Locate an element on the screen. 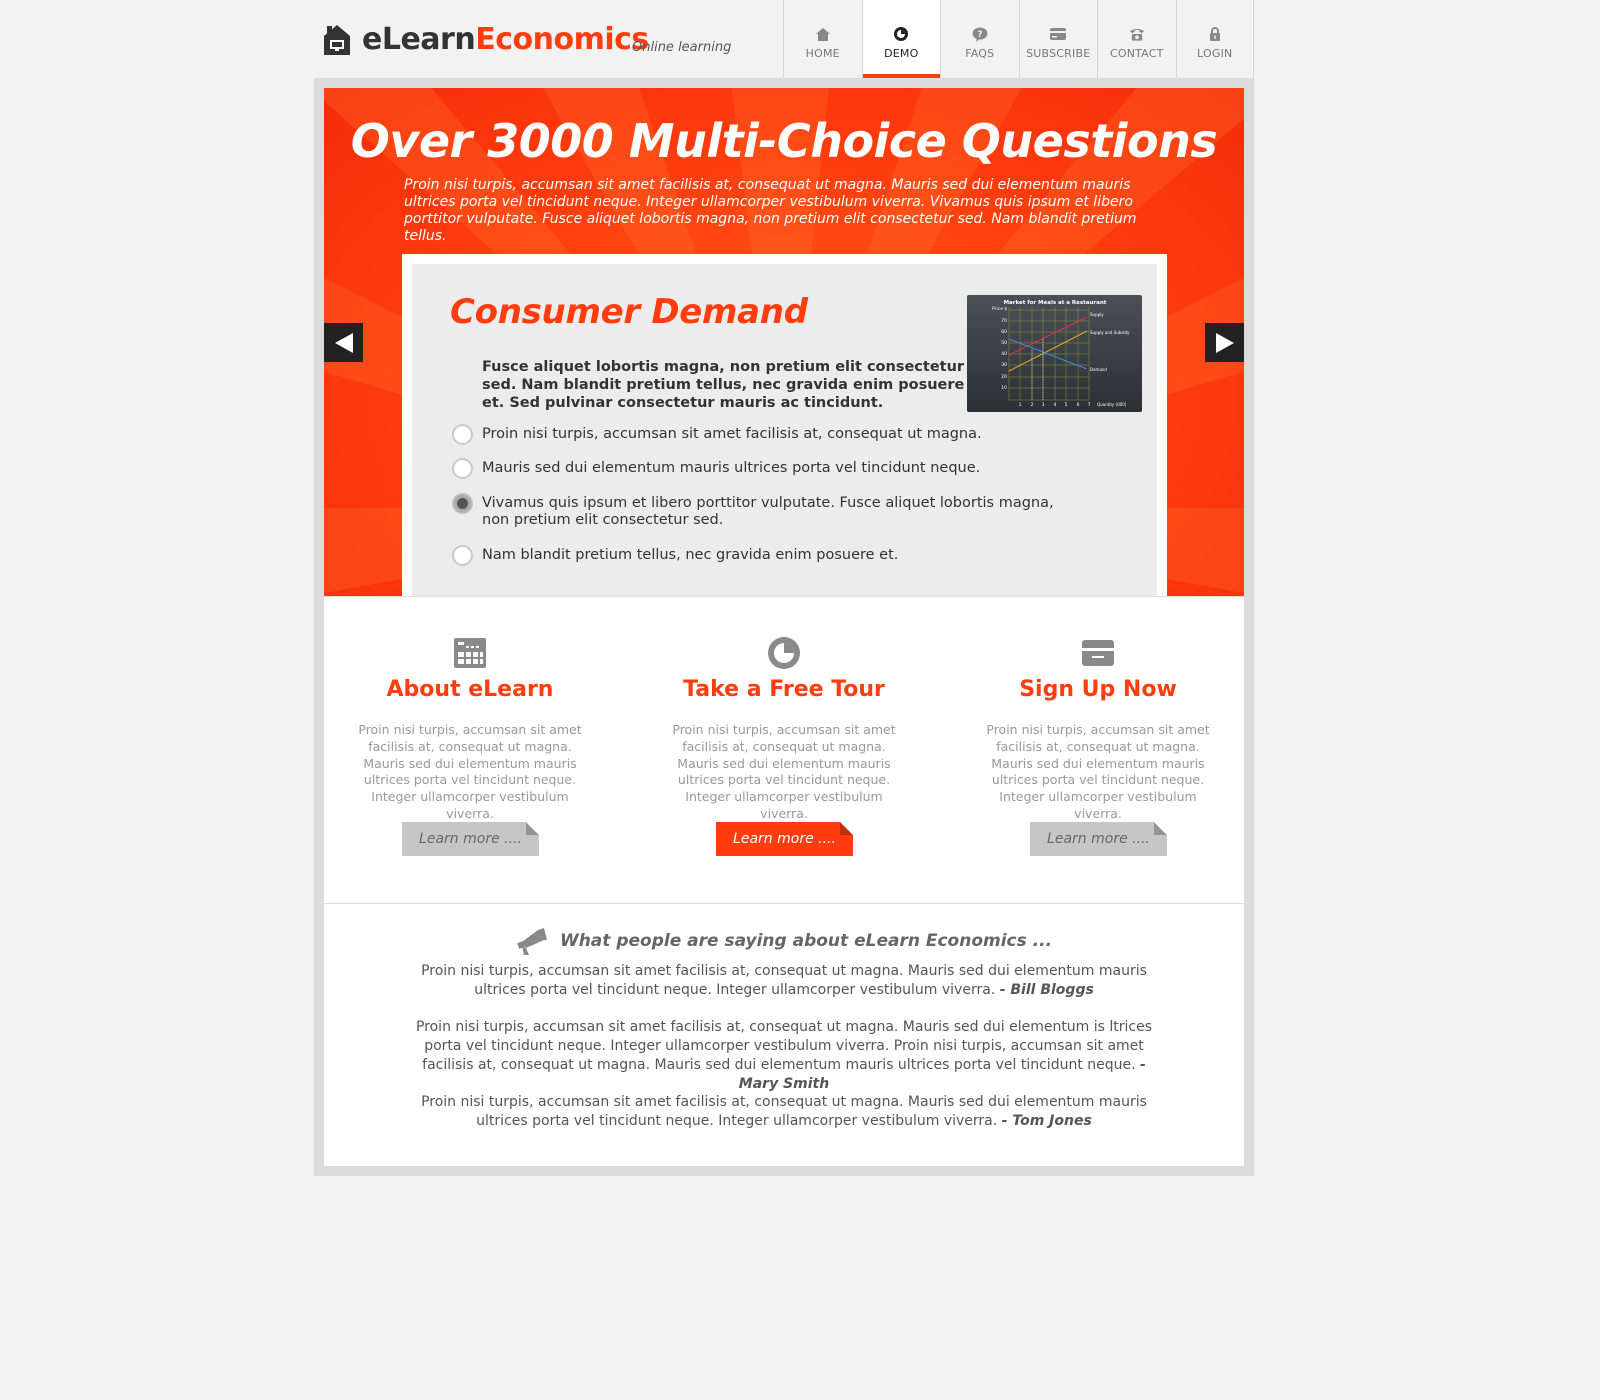 This screenshot has height=1400, width=1600. chart-thumb-ylabel: Price $ is located at coordinates (999, 309).